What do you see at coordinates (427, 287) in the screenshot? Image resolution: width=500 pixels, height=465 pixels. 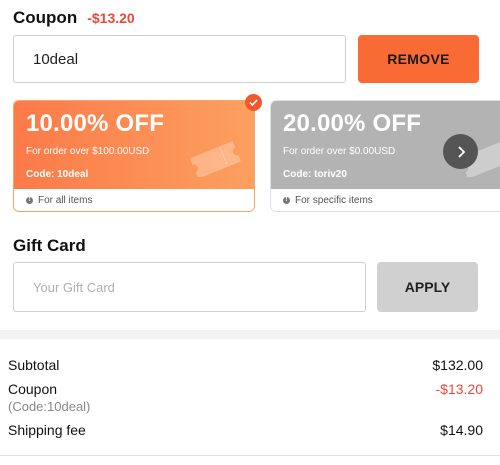 I see `apply-gift-card-button: APPLY` at bounding box center [427, 287].